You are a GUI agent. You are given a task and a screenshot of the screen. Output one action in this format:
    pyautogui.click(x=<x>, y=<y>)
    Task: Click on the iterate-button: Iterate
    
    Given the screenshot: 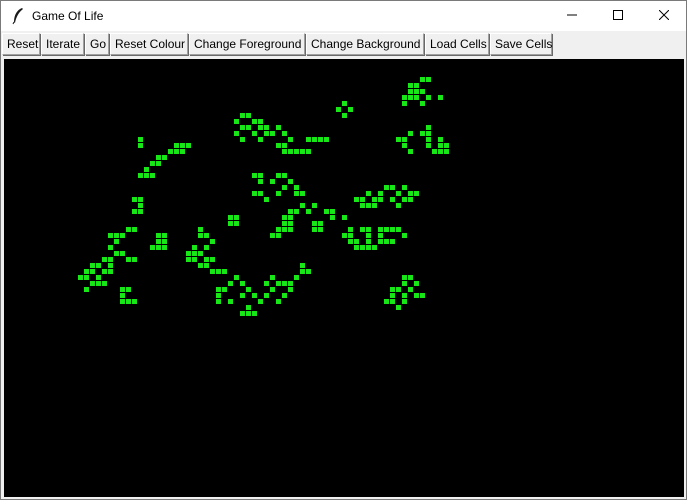 What is the action you would take?
    pyautogui.click(x=62, y=44)
    